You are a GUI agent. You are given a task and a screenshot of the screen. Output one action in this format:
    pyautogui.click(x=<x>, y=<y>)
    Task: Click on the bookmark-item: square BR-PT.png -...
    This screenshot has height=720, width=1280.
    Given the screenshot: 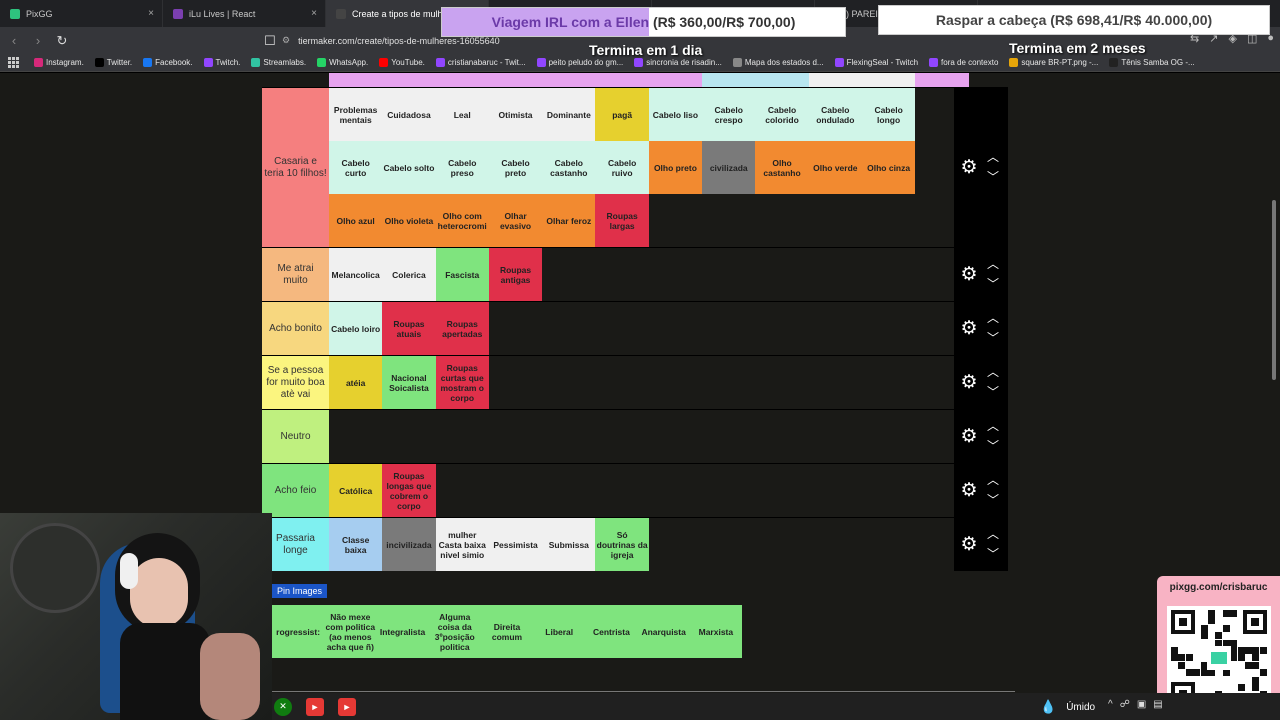 What is the action you would take?
    pyautogui.click(x=1053, y=62)
    